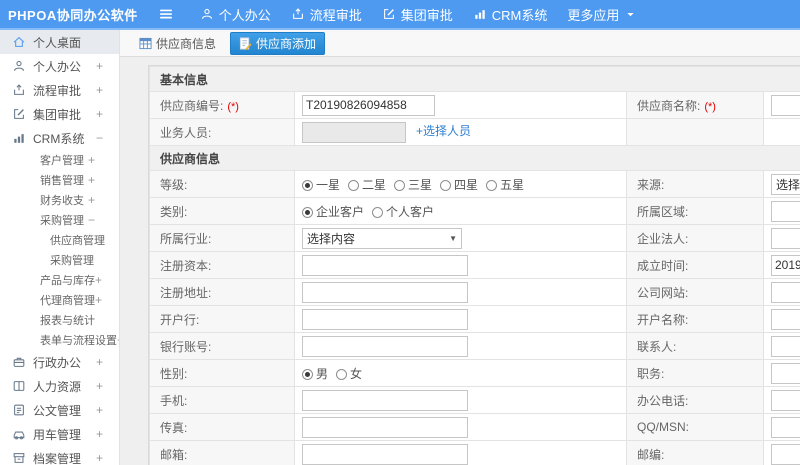  I want to click on email-input, so click(385, 454).